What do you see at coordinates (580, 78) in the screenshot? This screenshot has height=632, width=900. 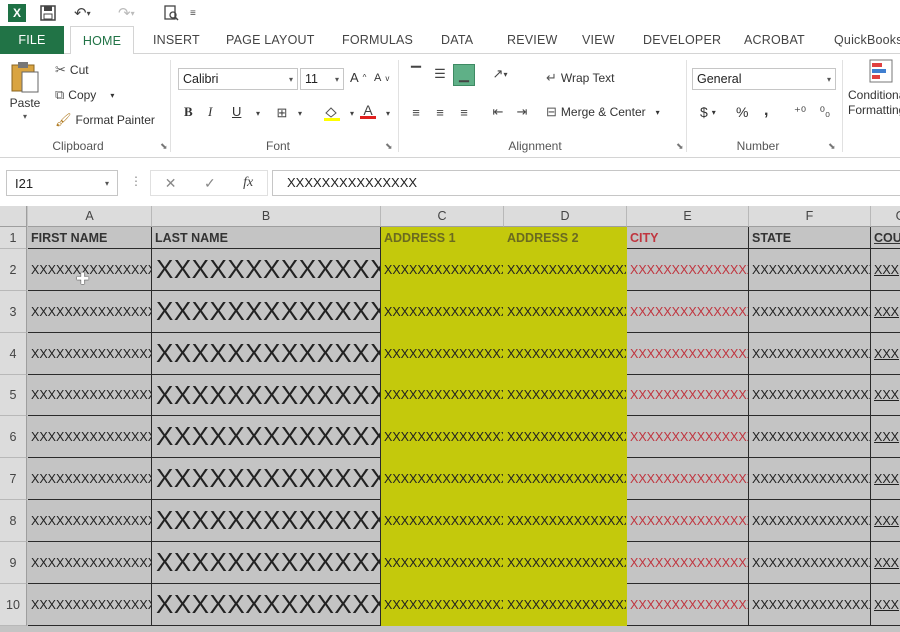 I see `wrap-text-button: ↵ Wrap Text` at bounding box center [580, 78].